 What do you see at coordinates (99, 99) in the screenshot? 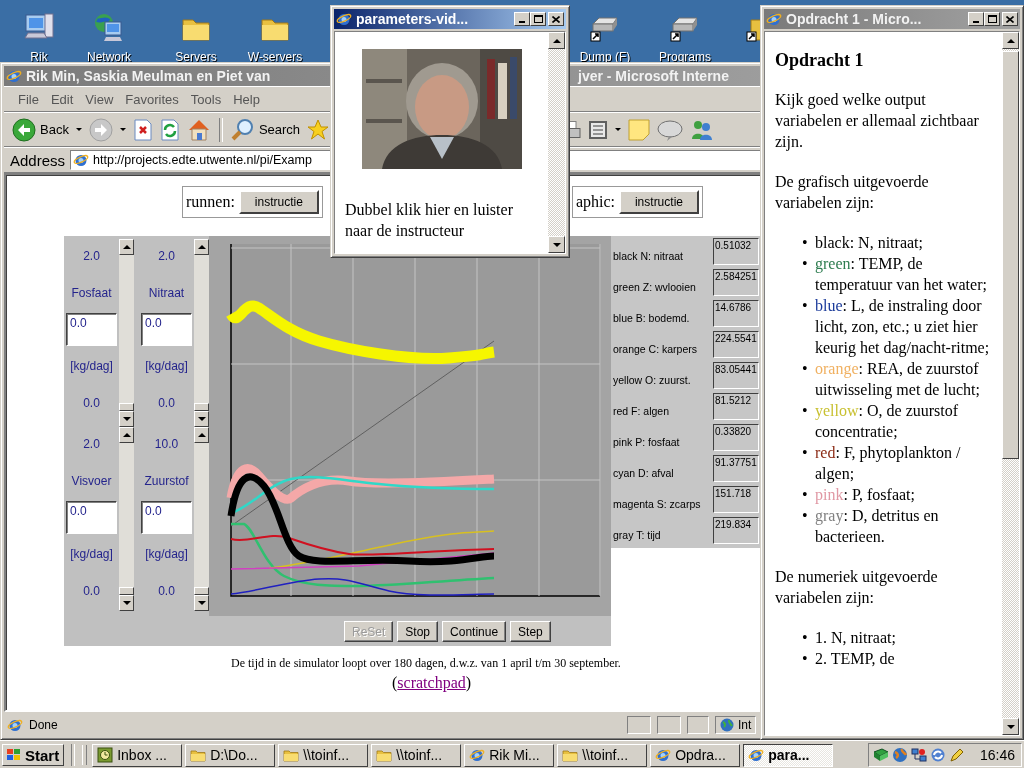
I see `menu-item: View` at bounding box center [99, 99].